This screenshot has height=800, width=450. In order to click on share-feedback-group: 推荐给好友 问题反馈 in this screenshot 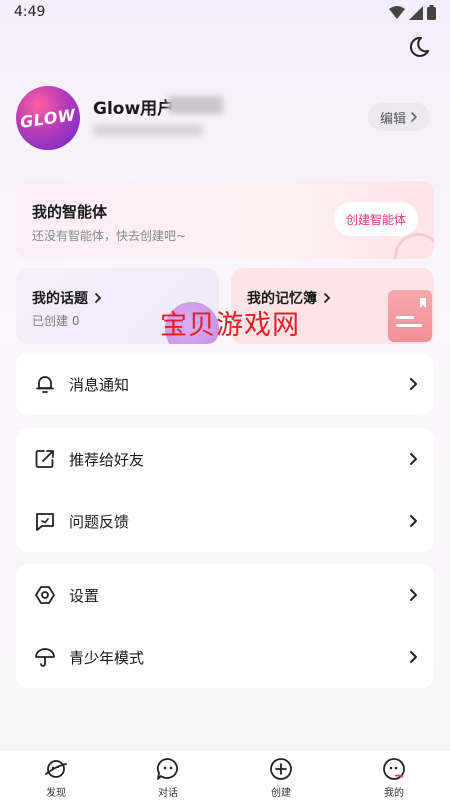, I will do `click(225, 490)`.